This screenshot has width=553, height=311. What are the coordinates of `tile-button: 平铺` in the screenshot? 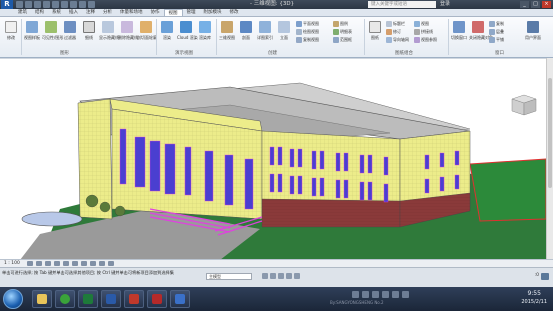 It's located at (496, 39).